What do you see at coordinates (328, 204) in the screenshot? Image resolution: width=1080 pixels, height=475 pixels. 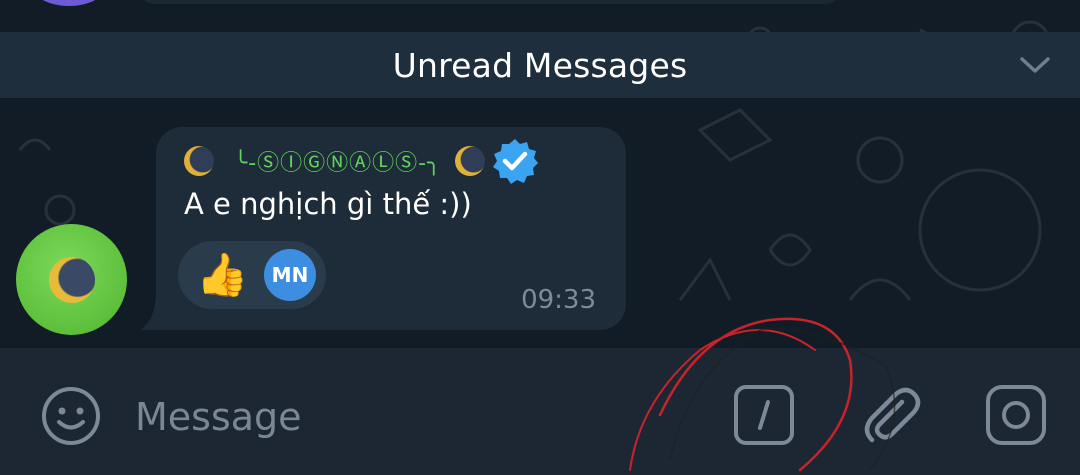 I see `message-text: A e nghịch gì thế :))` at bounding box center [328, 204].